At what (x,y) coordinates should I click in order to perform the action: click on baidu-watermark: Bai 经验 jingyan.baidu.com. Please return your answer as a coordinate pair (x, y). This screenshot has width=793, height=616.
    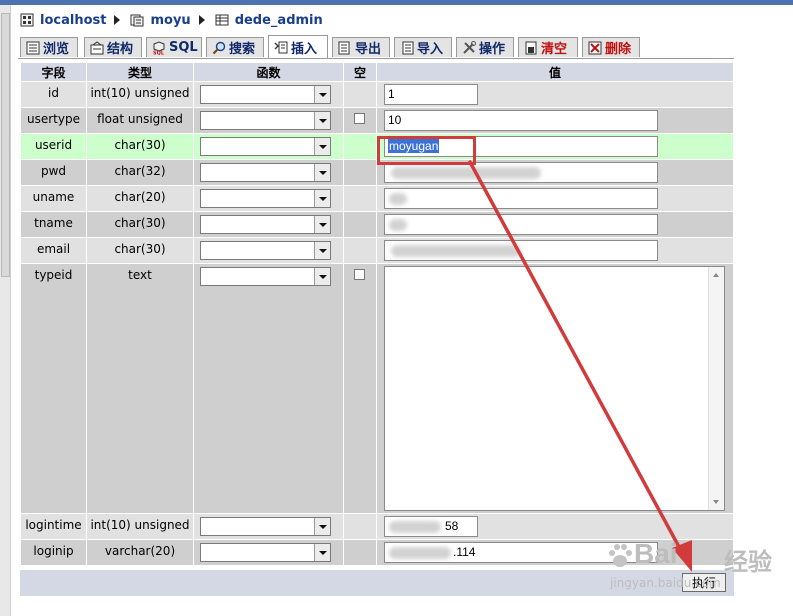
    Looking at the image, I should click on (696, 566).